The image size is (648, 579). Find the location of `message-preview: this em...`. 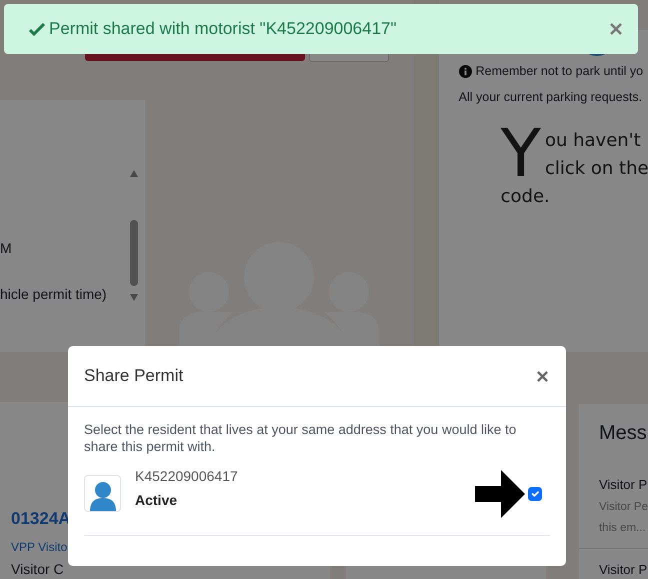

message-preview: this em... is located at coordinates (622, 528).